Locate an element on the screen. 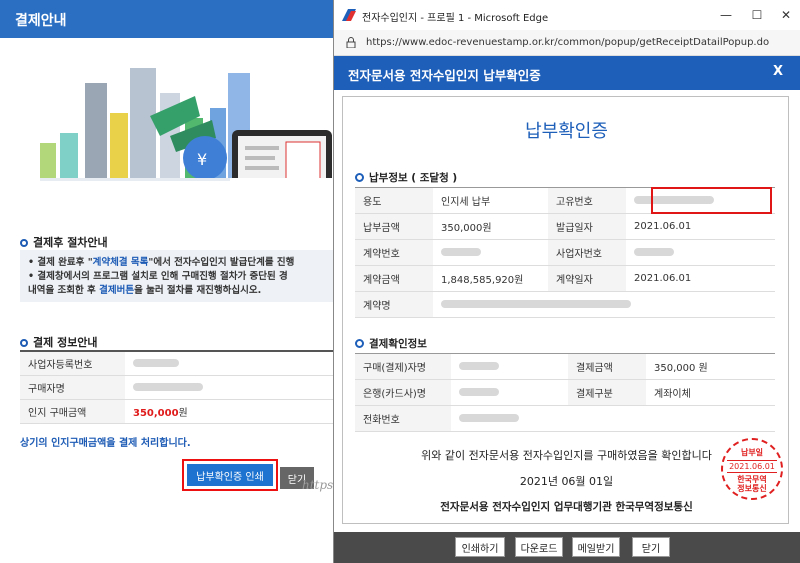 The width and height of the screenshot is (800, 563). issue-date-value: 2021.06.01 is located at coordinates (700, 226).